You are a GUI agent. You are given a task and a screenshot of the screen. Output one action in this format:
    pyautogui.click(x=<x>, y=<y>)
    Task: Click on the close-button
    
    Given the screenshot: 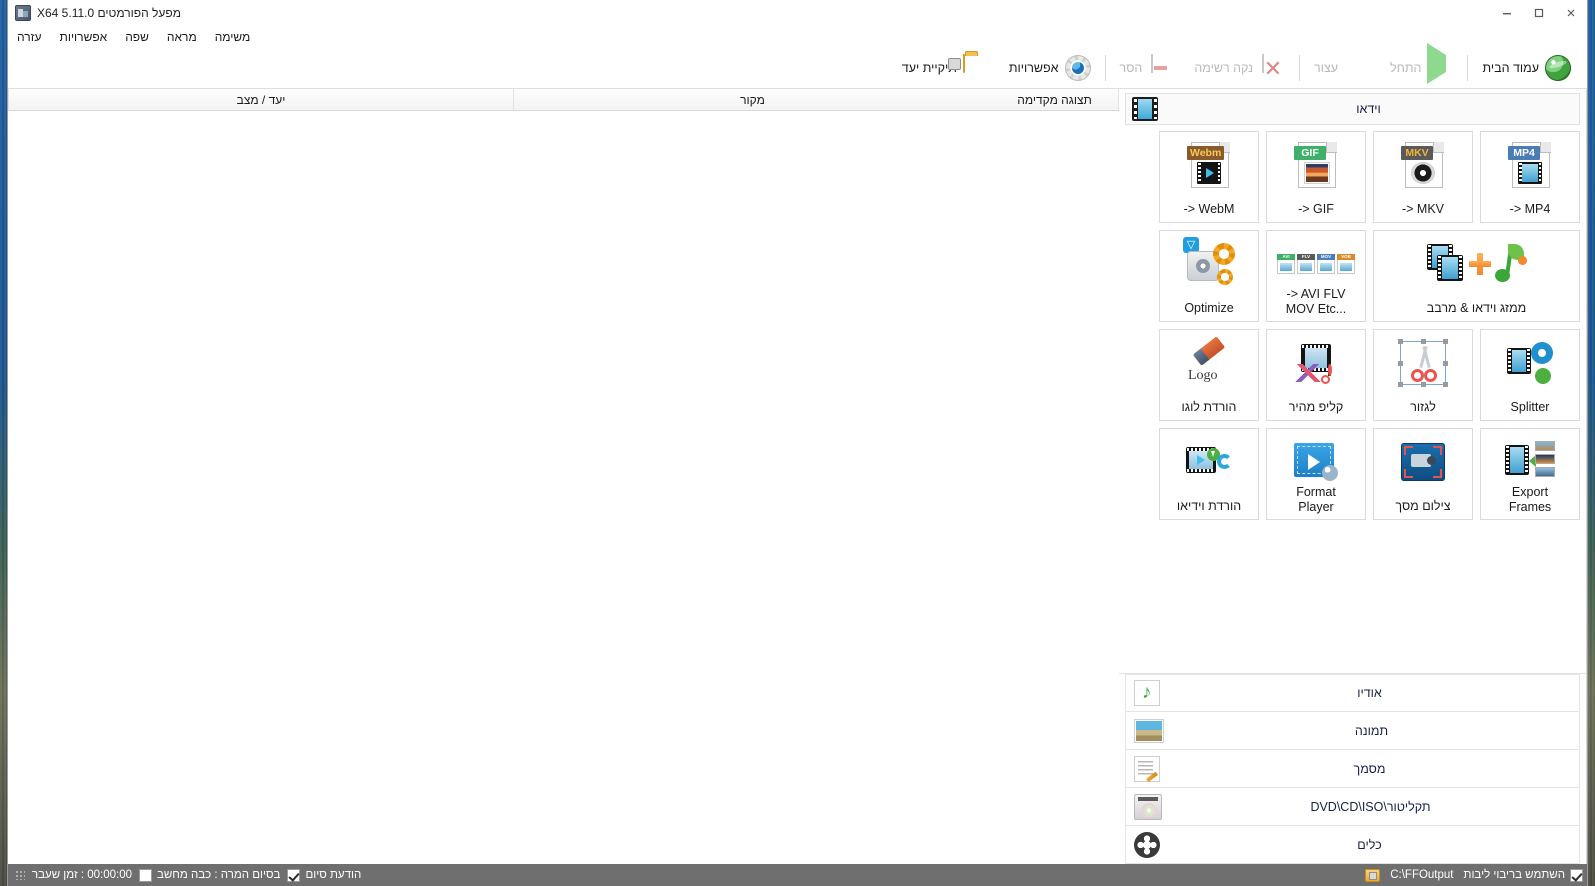 What is the action you would take?
    pyautogui.click(x=1571, y=13)
    